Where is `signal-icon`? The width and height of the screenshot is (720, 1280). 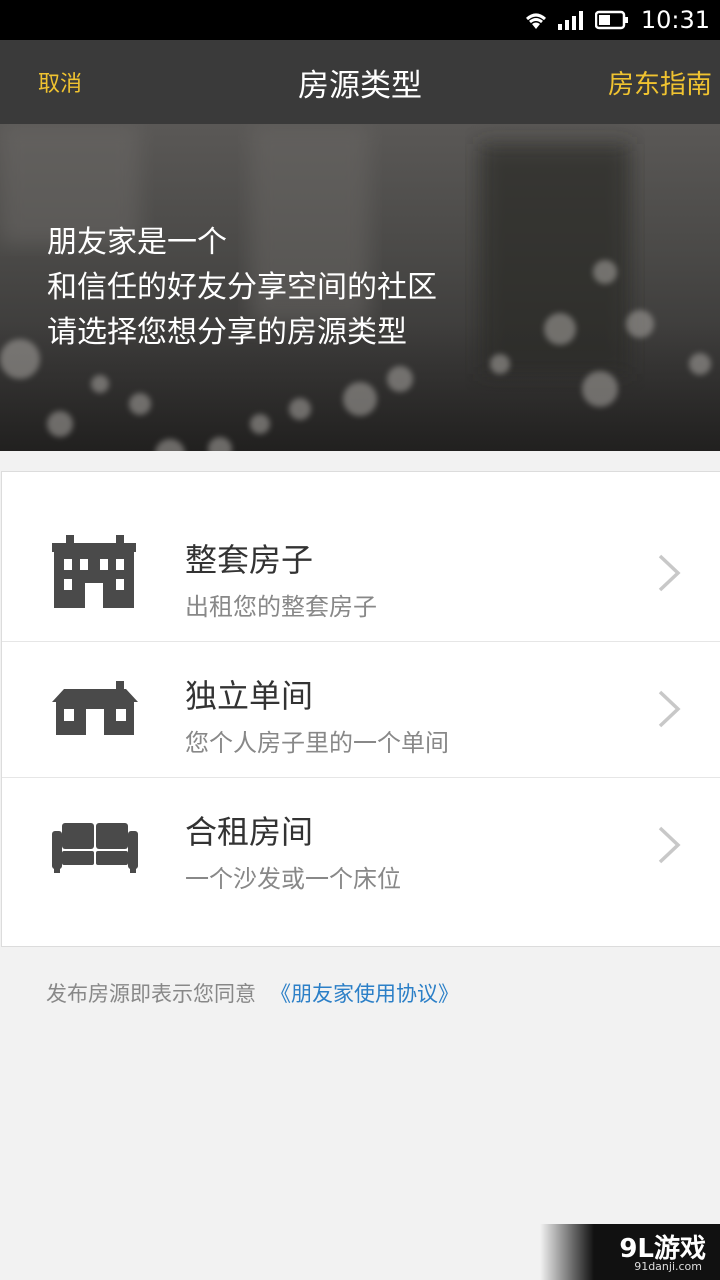 signal-icon is located at coordinates (570, 20).